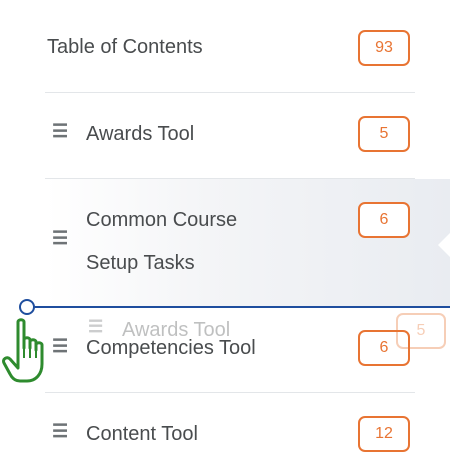 Image resolution: width=450 pixels, height=469 pixels. Describe the element at coordinates (444, 245) in the screenshot. I see `selected-indicator` at that location.